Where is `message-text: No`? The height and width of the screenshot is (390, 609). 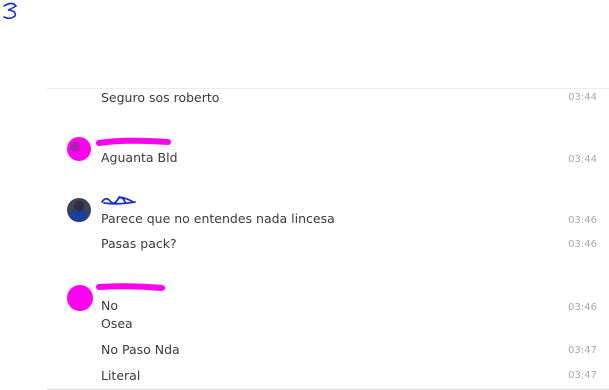
message-text: No is located at coordinates (109, 305).